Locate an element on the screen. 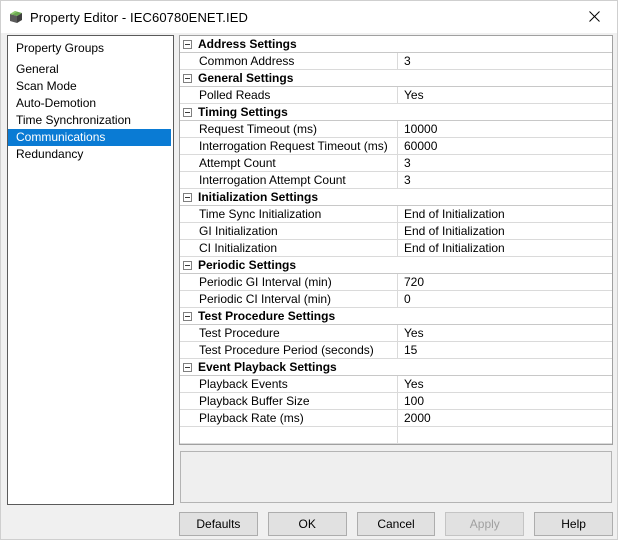 The image size is (618, 540). cancel-button: Cancel is located at coordinates (396, 524).